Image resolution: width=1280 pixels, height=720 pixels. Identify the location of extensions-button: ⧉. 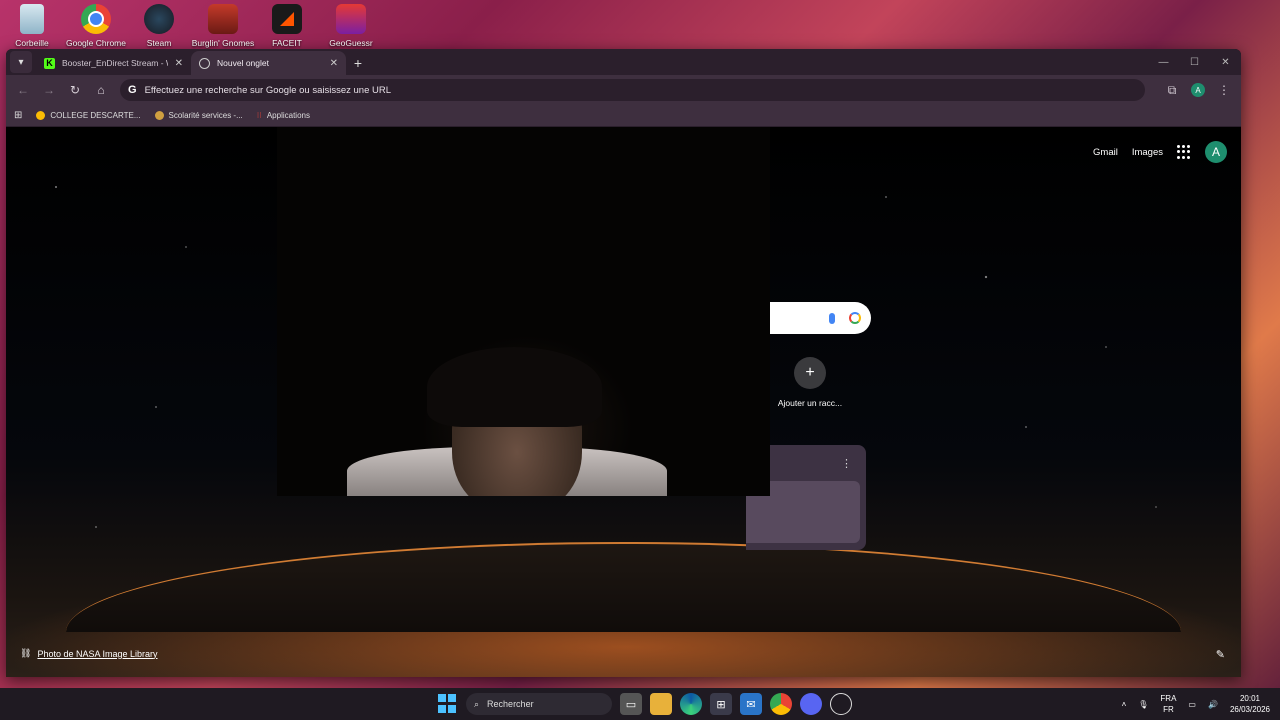
(1172, 90).